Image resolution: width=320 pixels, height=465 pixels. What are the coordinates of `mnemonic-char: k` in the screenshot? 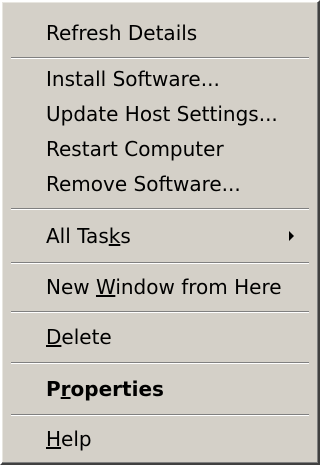 It's located at (114, 236).